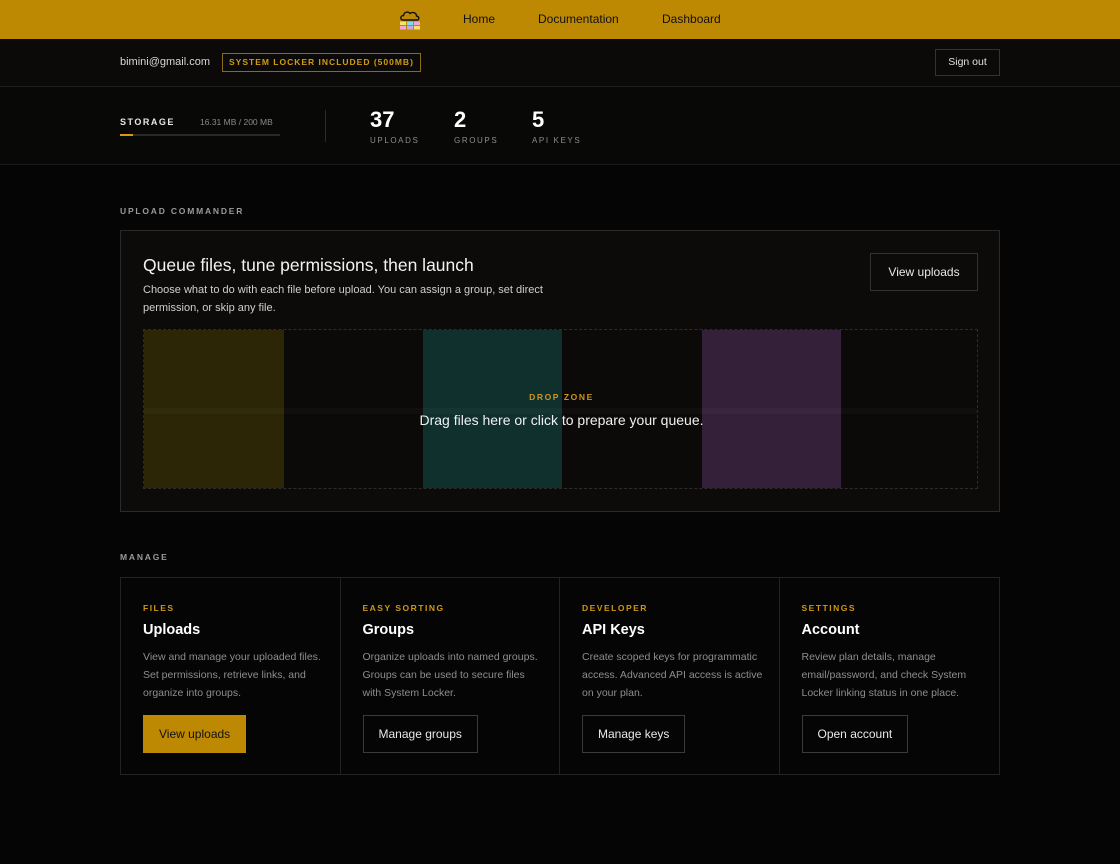 This screenshot has height=864, width=1120. Describe the element at coordinates (634, 734) in the screenshot. I see `manage-keys-button: Manage keys` at that location.